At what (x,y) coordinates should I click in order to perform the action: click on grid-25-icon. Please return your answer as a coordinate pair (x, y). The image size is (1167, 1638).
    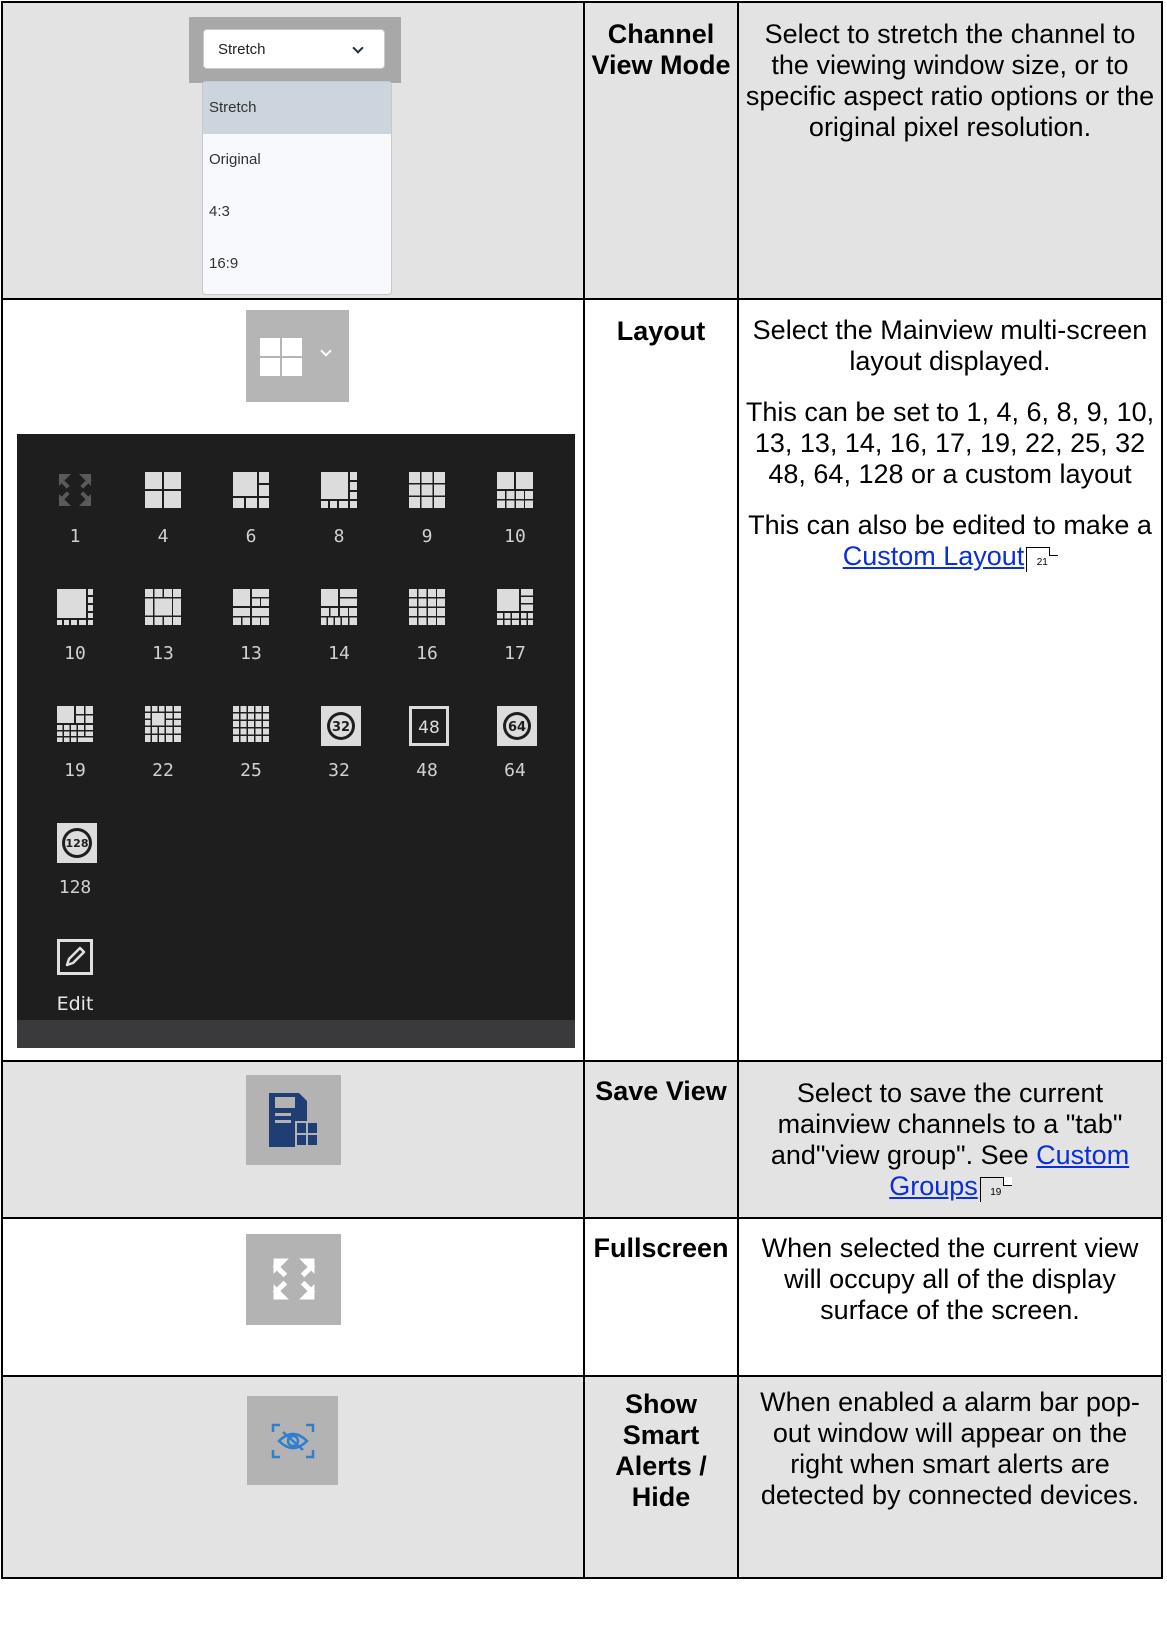
    Looking at the image, I should click on (251, 724).